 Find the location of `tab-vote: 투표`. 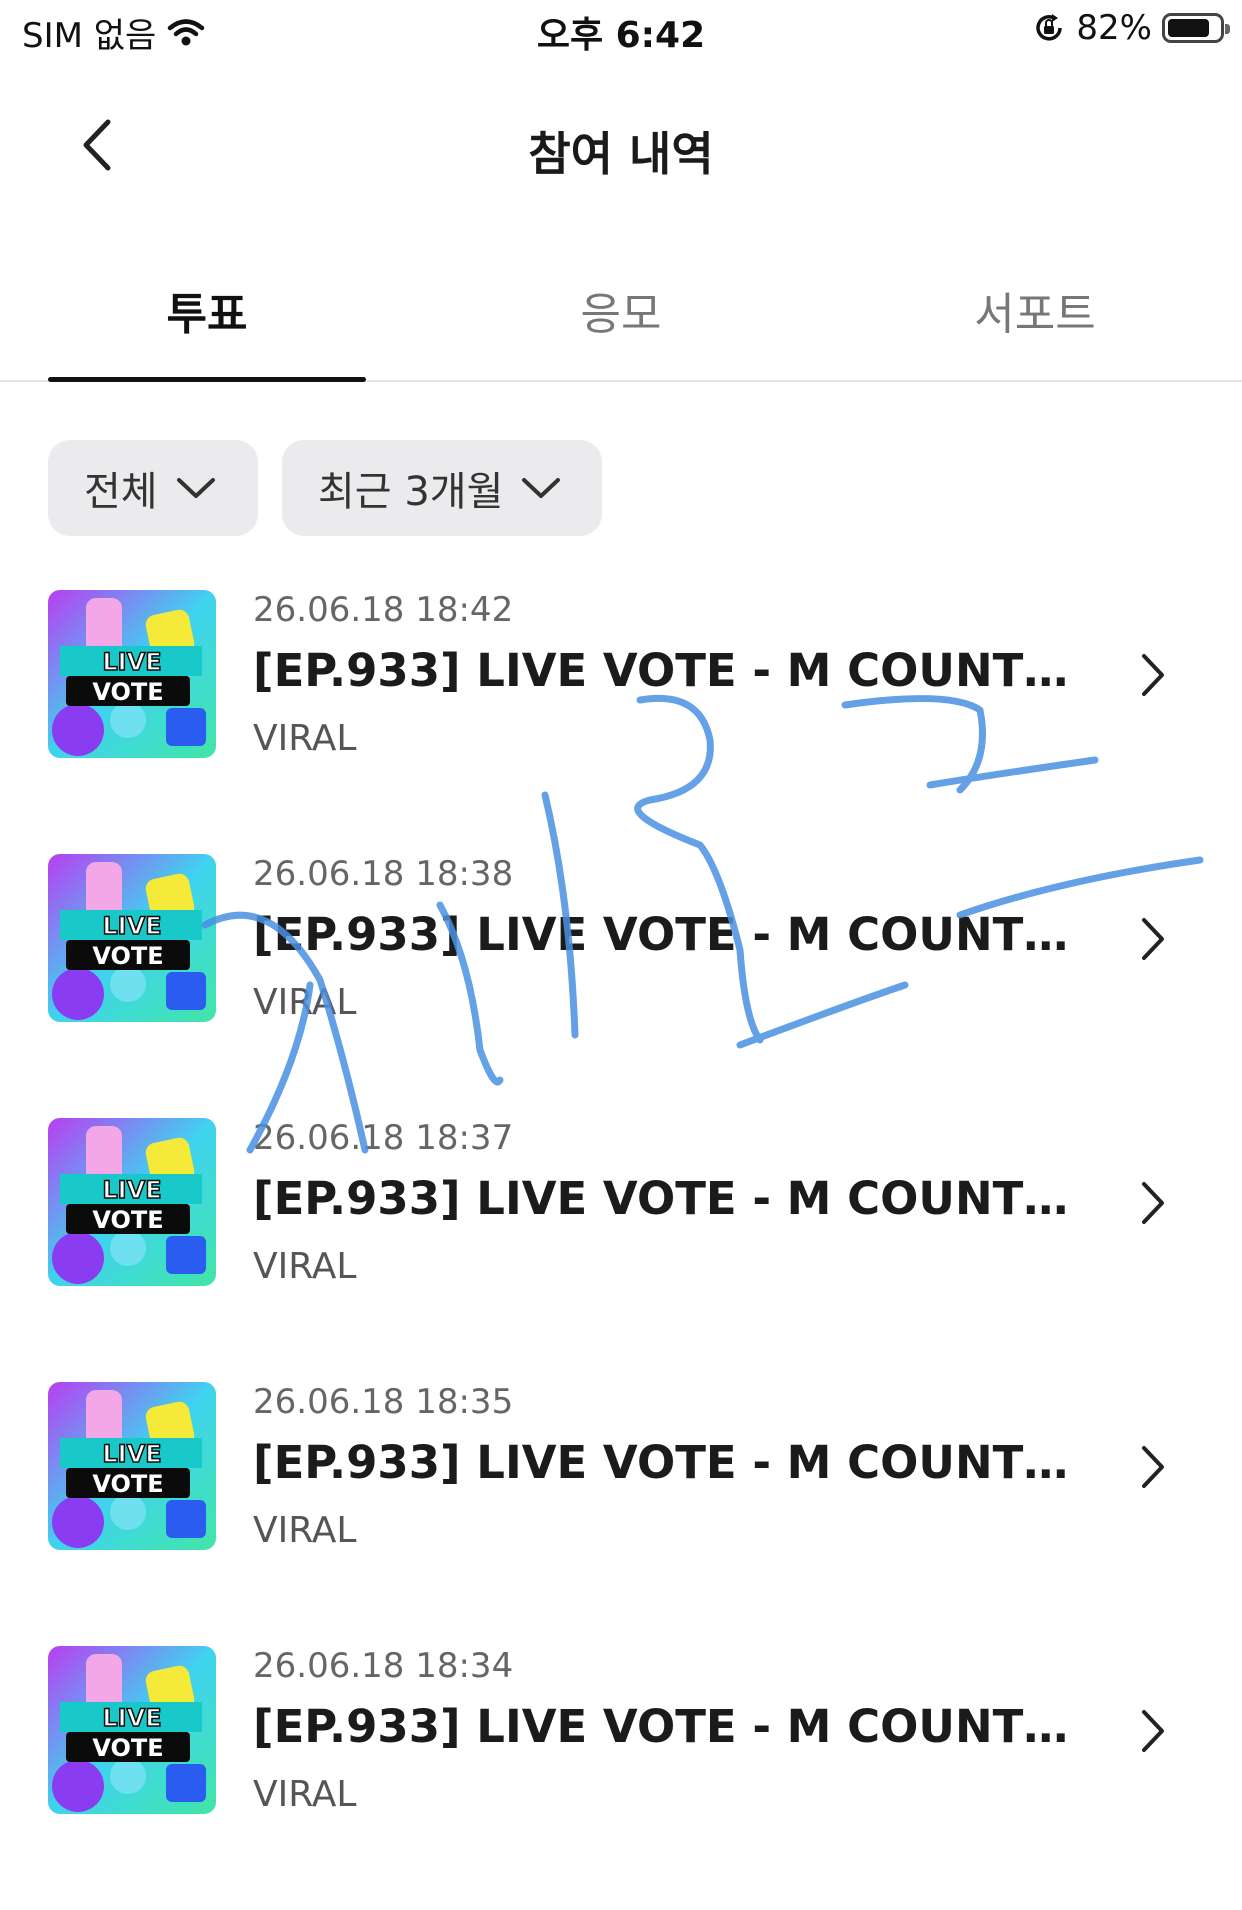

tab-vote: 투표 is located at coordinates (207, 310).